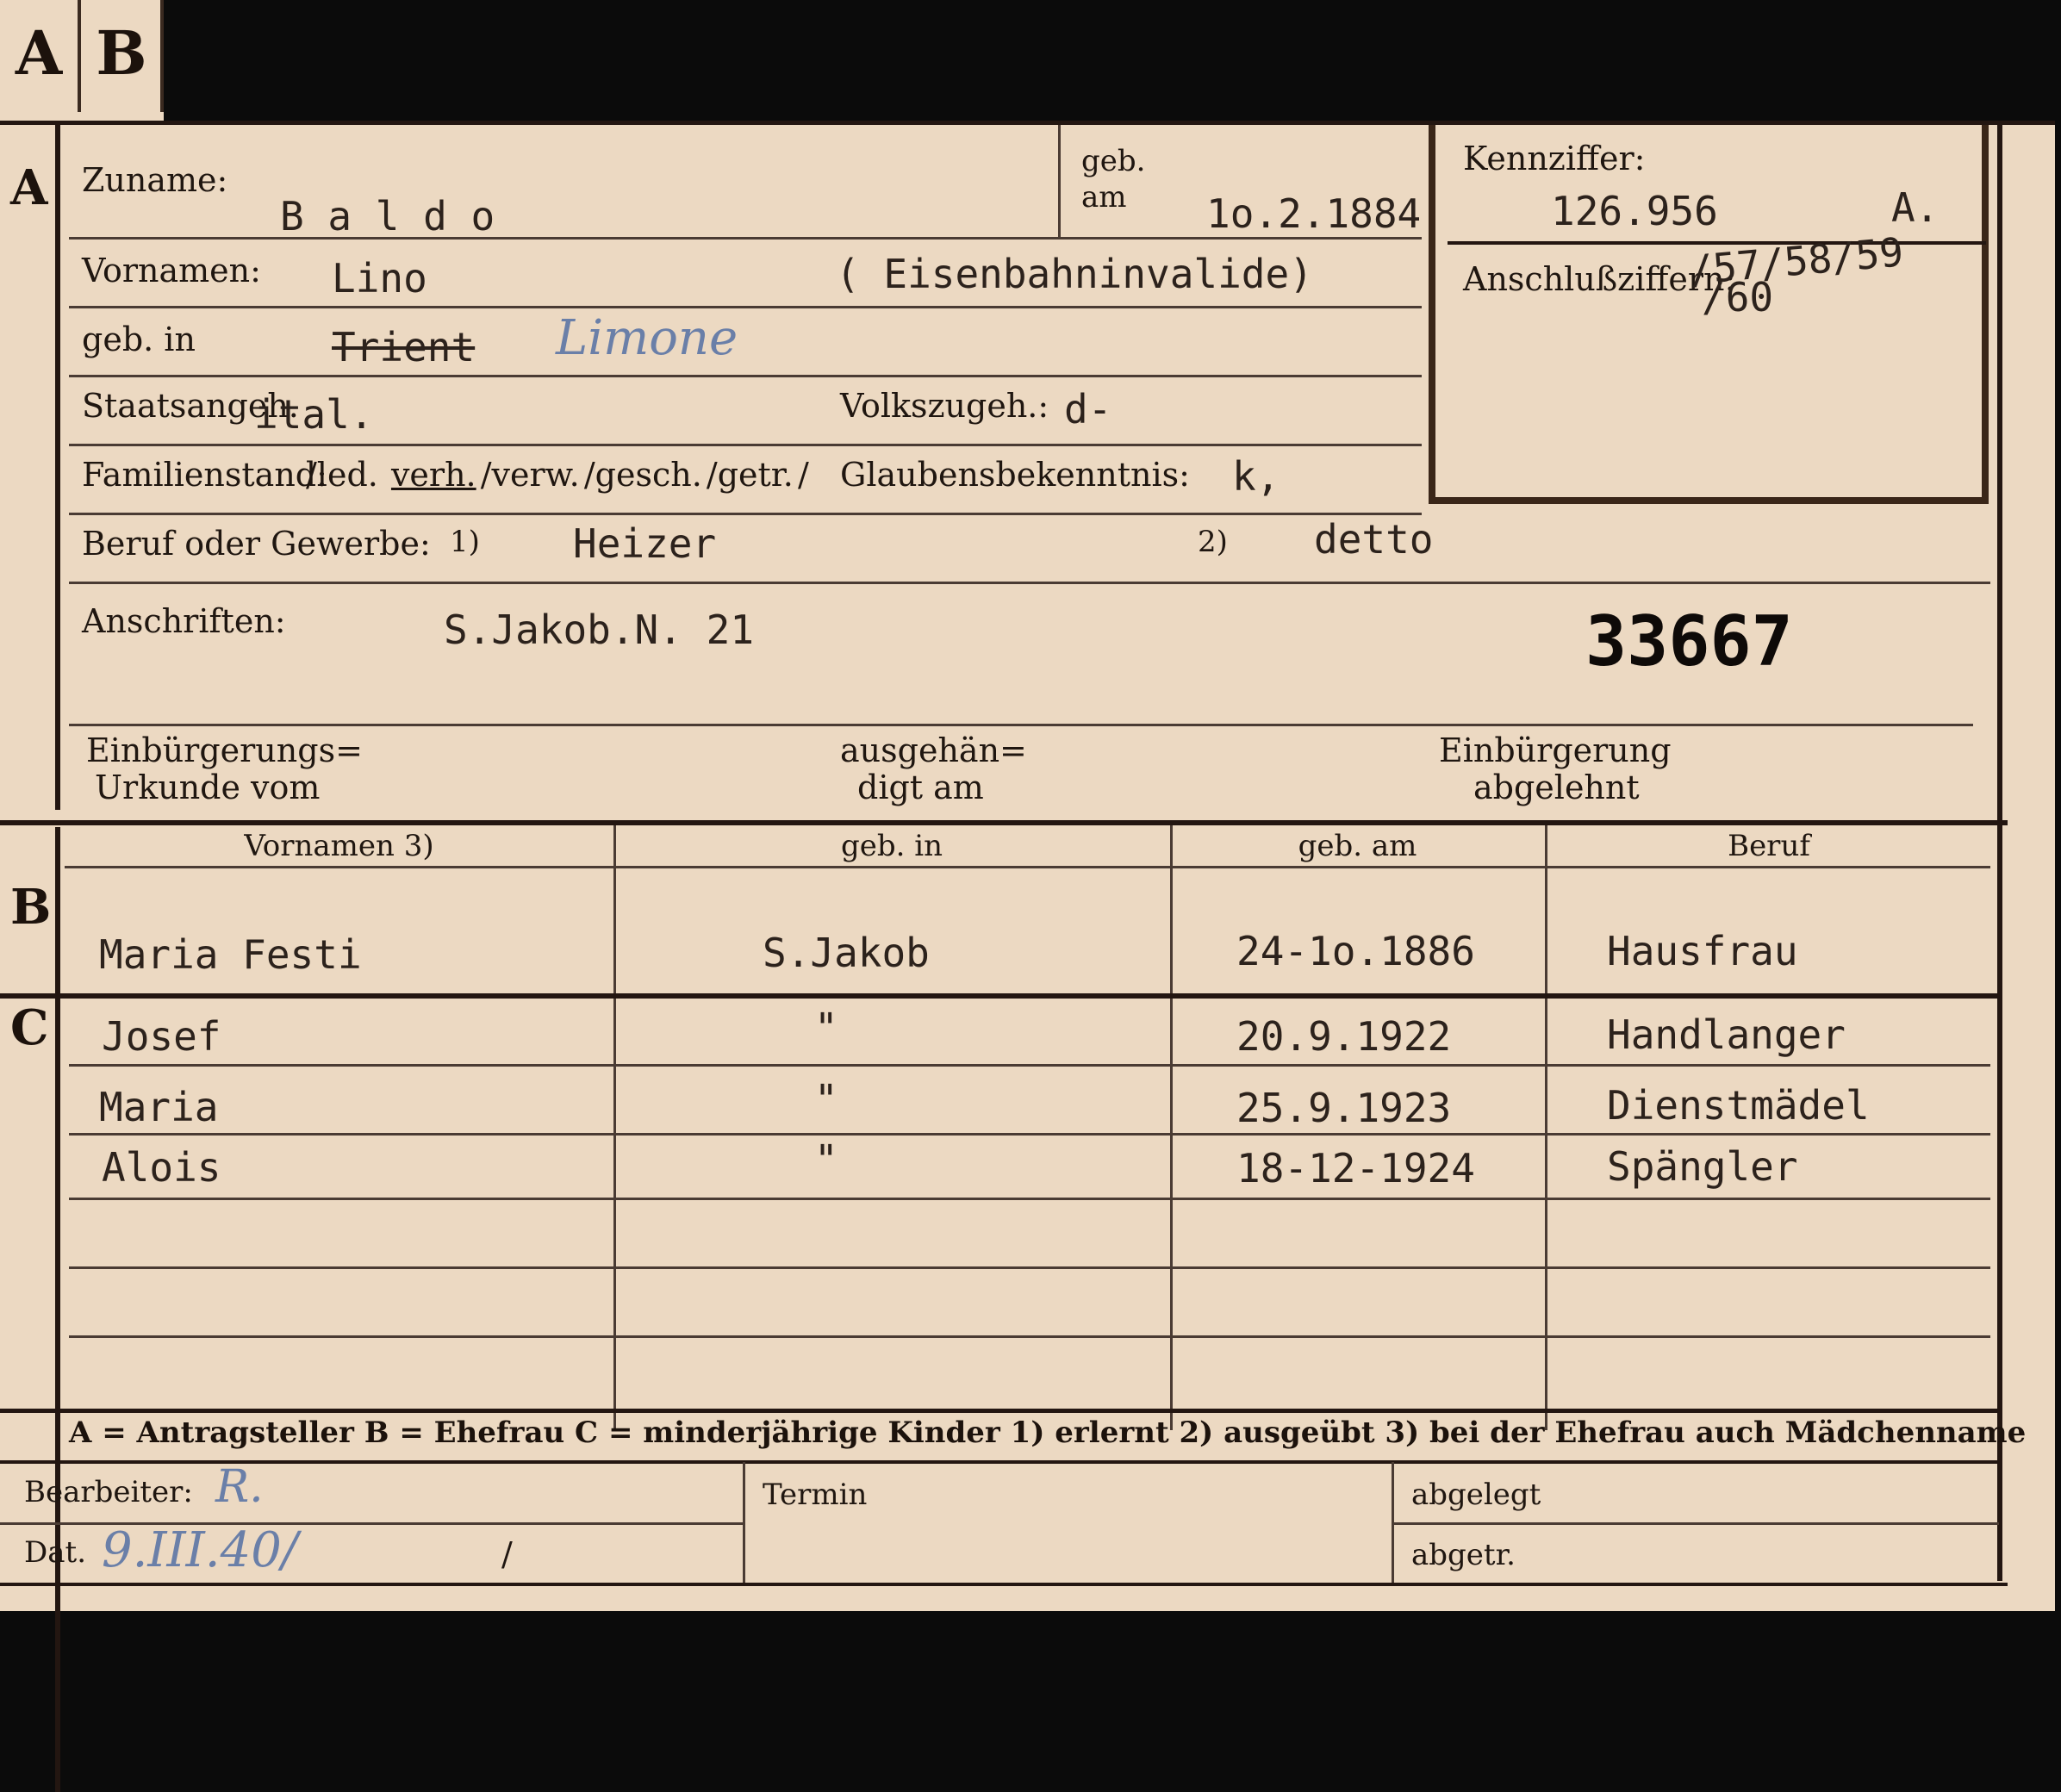 The height and width of the screenshot is (1792, 2061). What do you see at coordinates (826, 1028) in the screenshot?
I see `c-row1-geb-in: "` at bounding box center [826, 1028].